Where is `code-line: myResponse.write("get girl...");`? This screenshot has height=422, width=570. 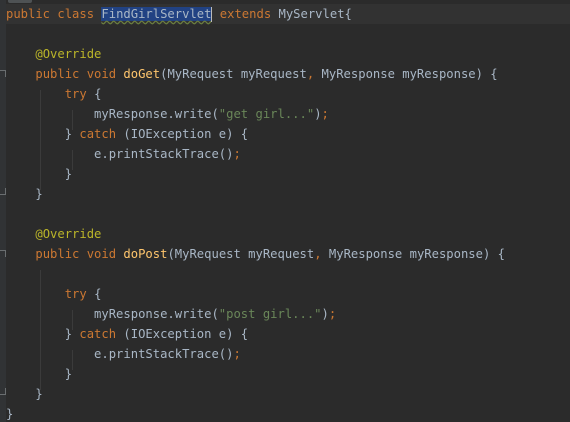 code-line: myResponse.write("get girl..."); is located at coordinates (167, 114).